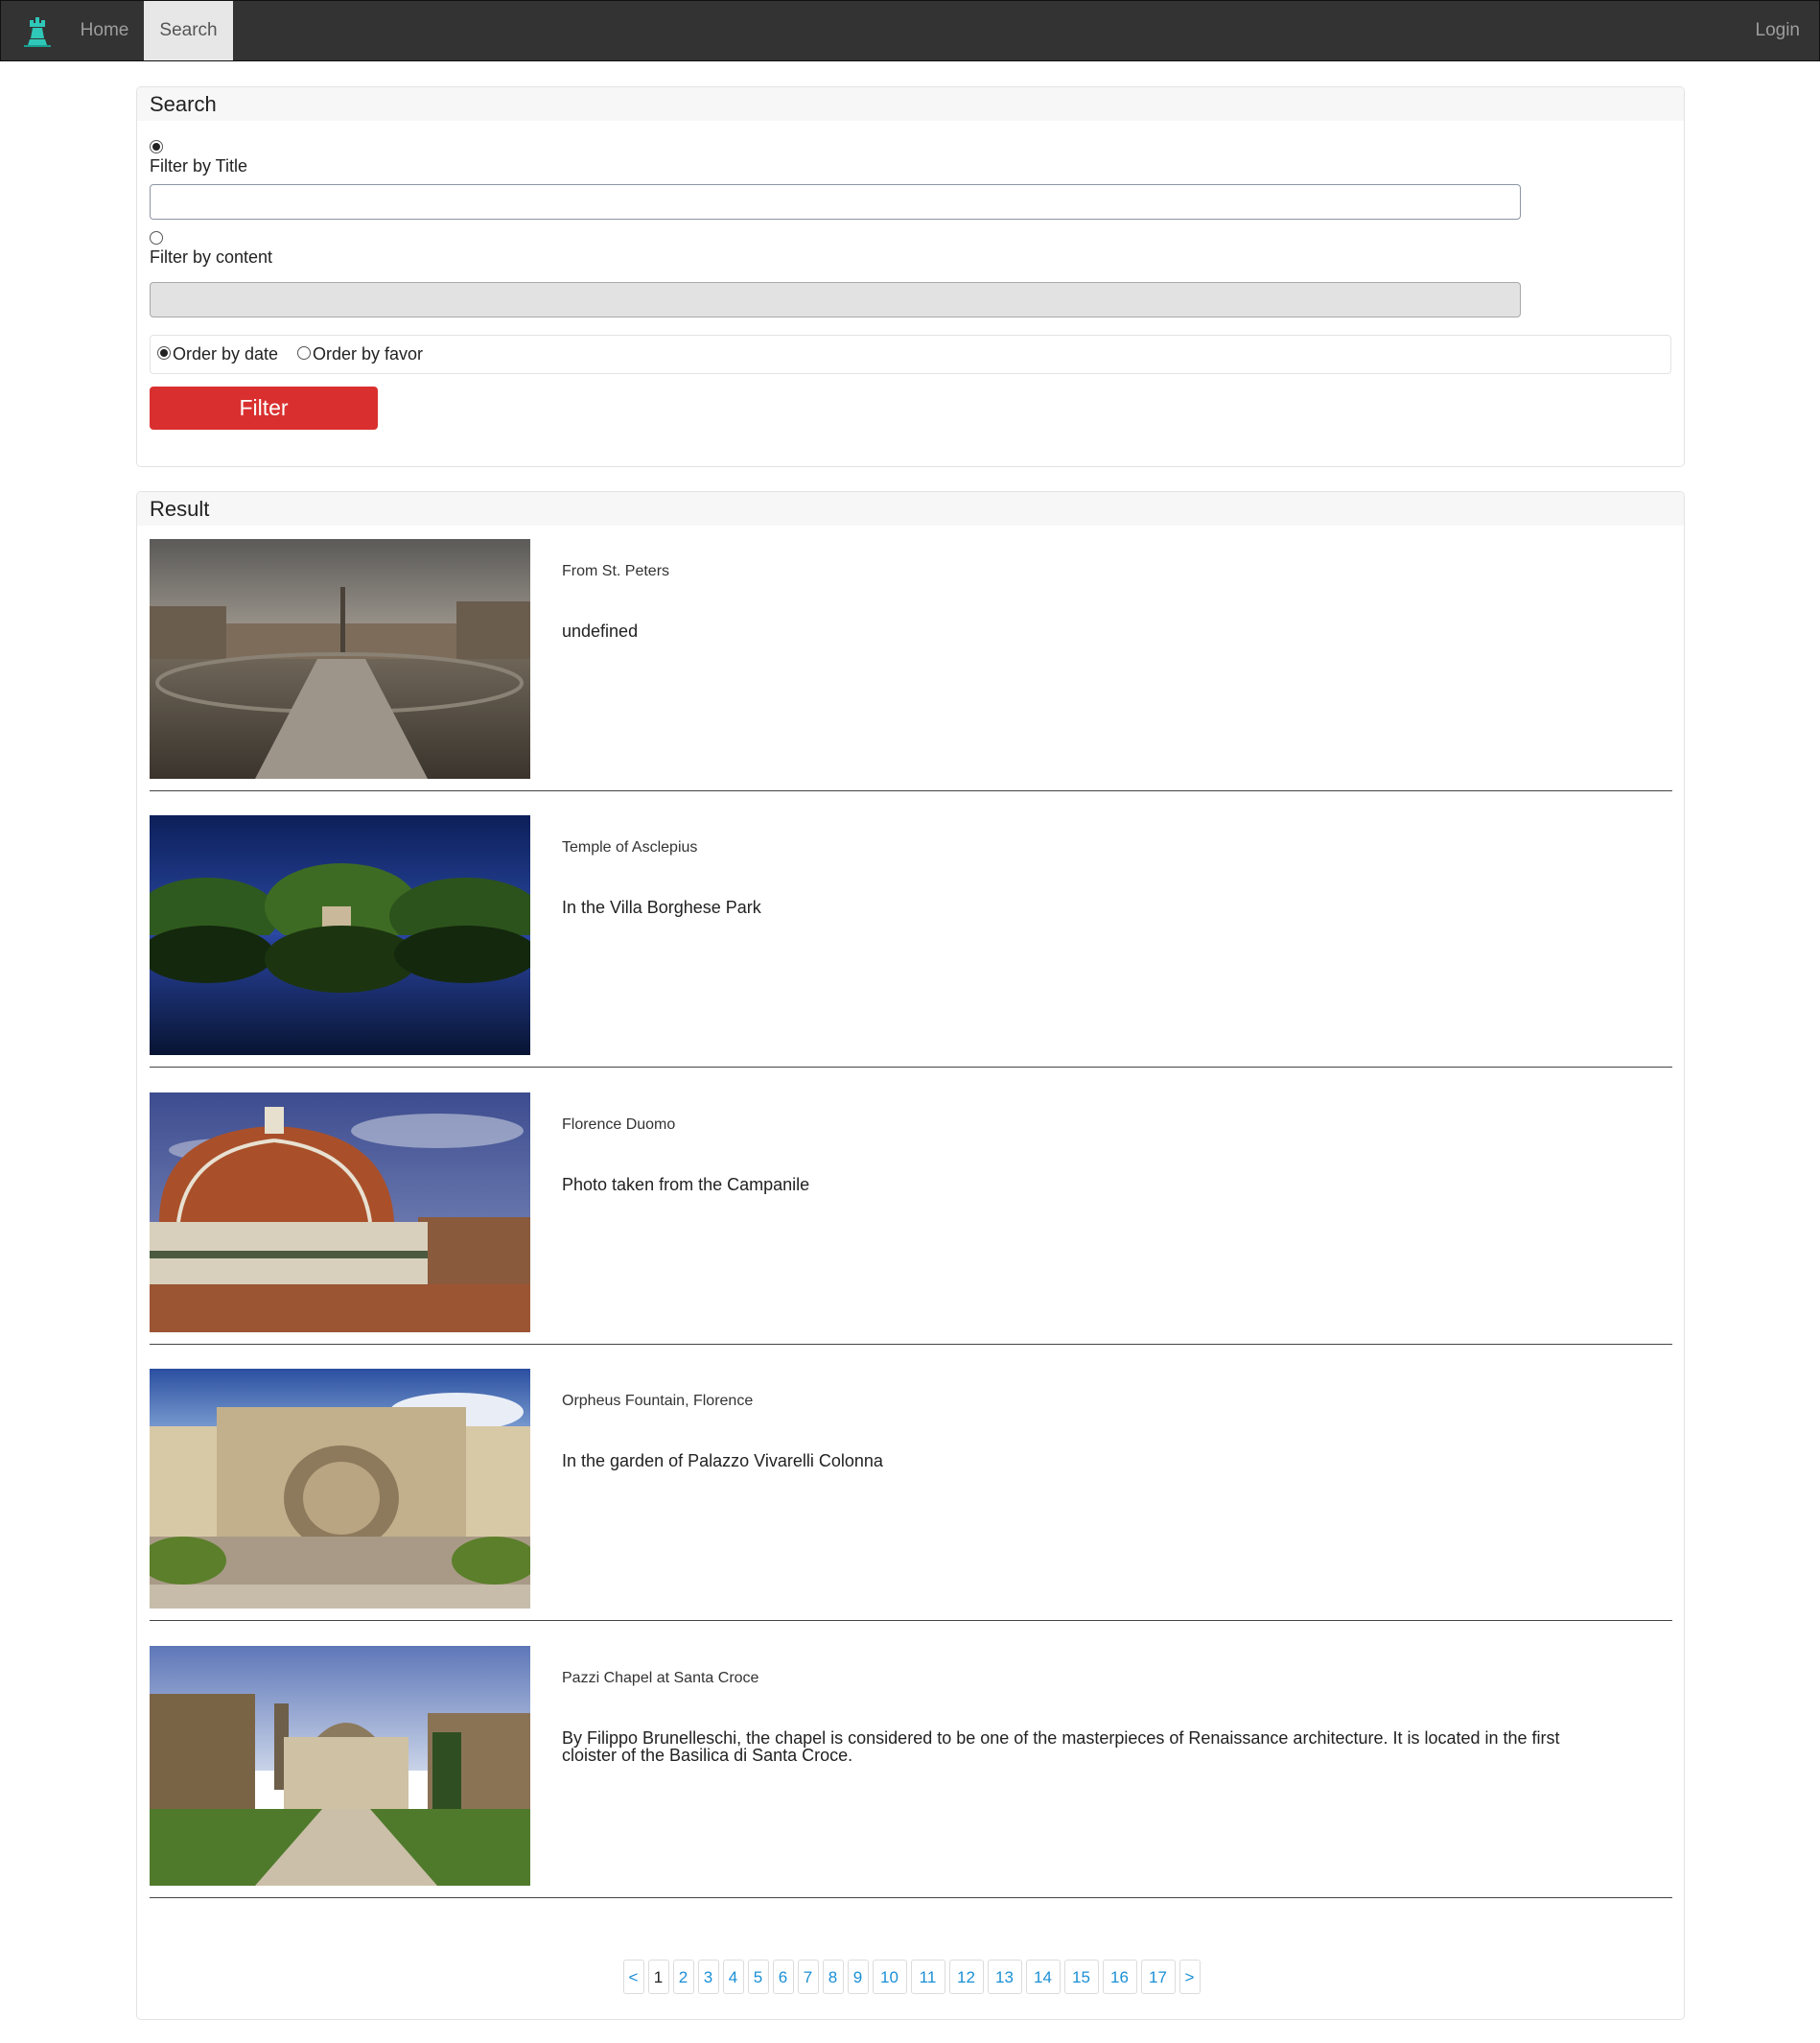 This screenshot has width=1820, height=2043. Describe the element at coordinates (304, 353) in the screenshot. I see `order-by-favor-radio` at that location.